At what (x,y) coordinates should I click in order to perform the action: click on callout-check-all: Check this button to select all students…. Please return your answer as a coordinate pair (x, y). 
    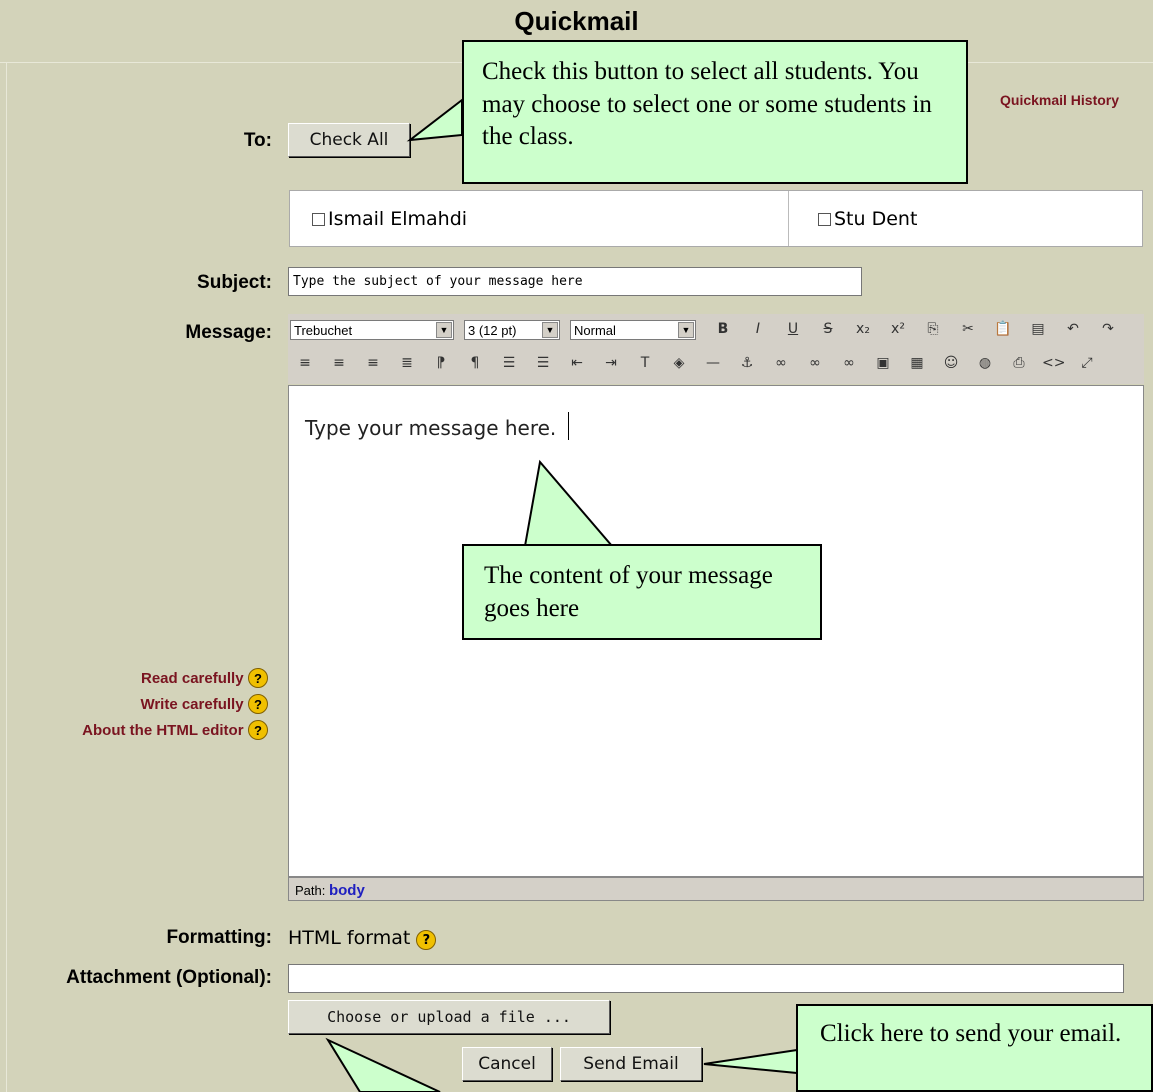
    Looking at the image, I should click on (715, 112).